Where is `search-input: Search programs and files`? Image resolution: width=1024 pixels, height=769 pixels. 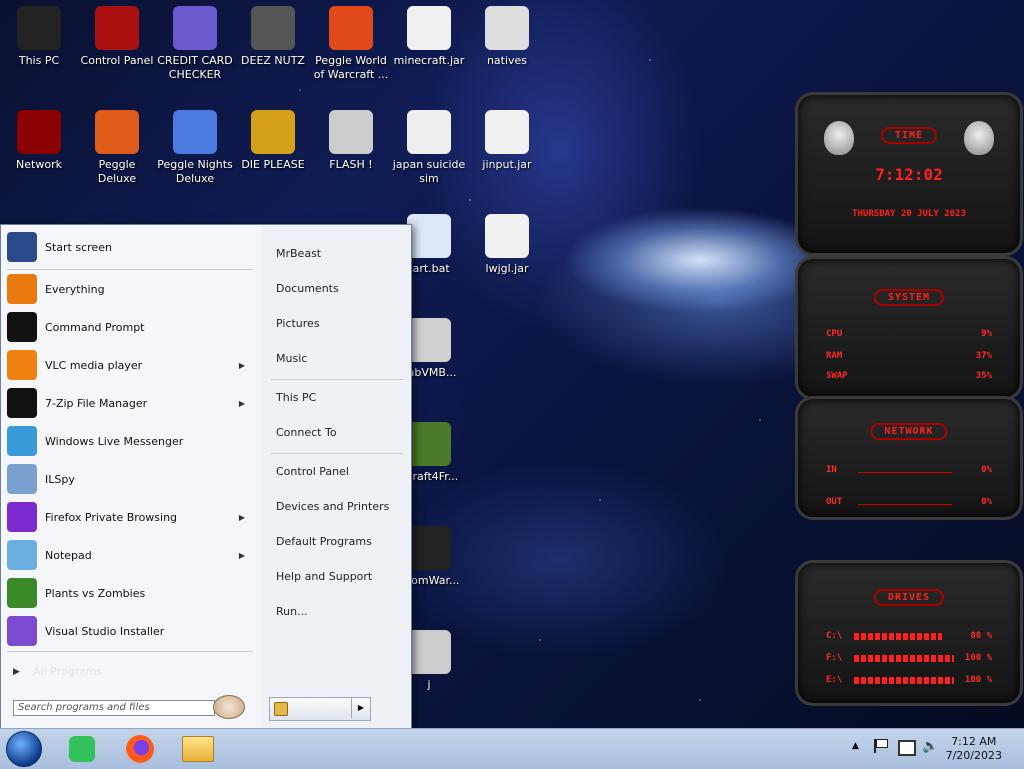
search-input: Search programs and files is located at coordinates (114, 708).